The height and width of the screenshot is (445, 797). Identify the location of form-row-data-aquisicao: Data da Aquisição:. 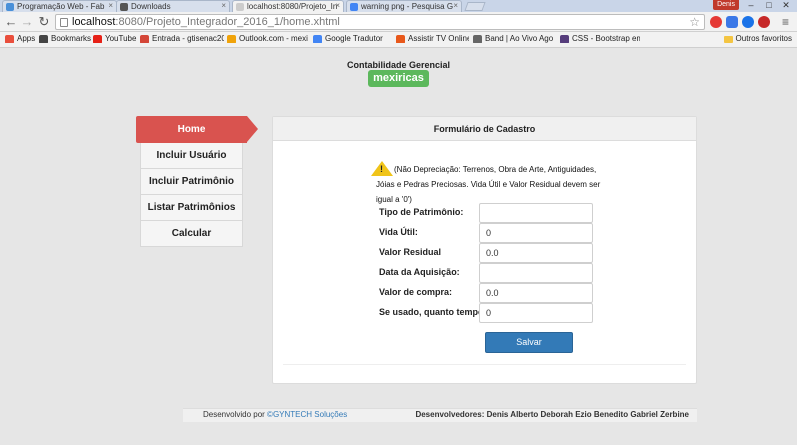
(539, 273).